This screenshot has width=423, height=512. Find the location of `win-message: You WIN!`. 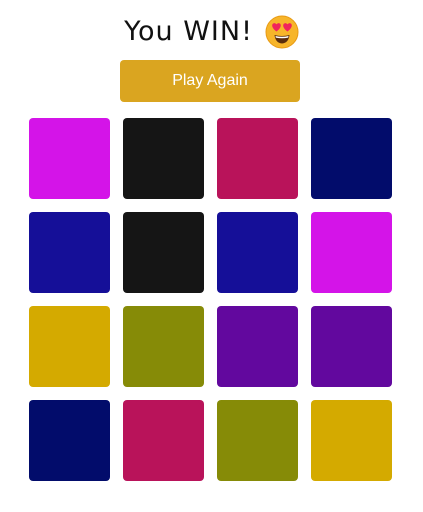

win-message: You WIN! is located at coordinates (188, 31).